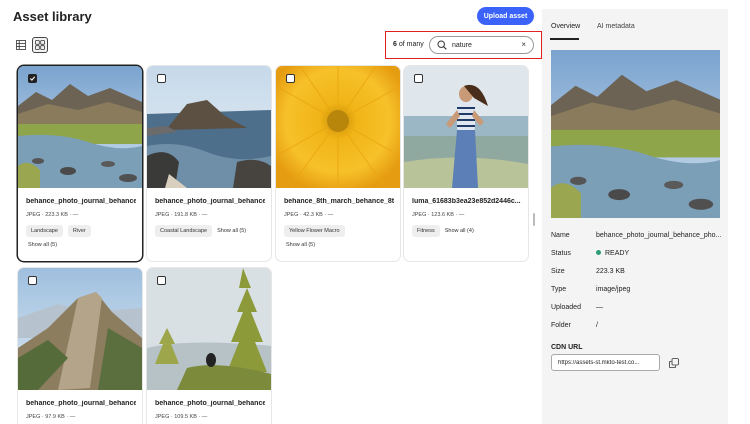  I want to click on active-tab-indicator, so click(564, 39).